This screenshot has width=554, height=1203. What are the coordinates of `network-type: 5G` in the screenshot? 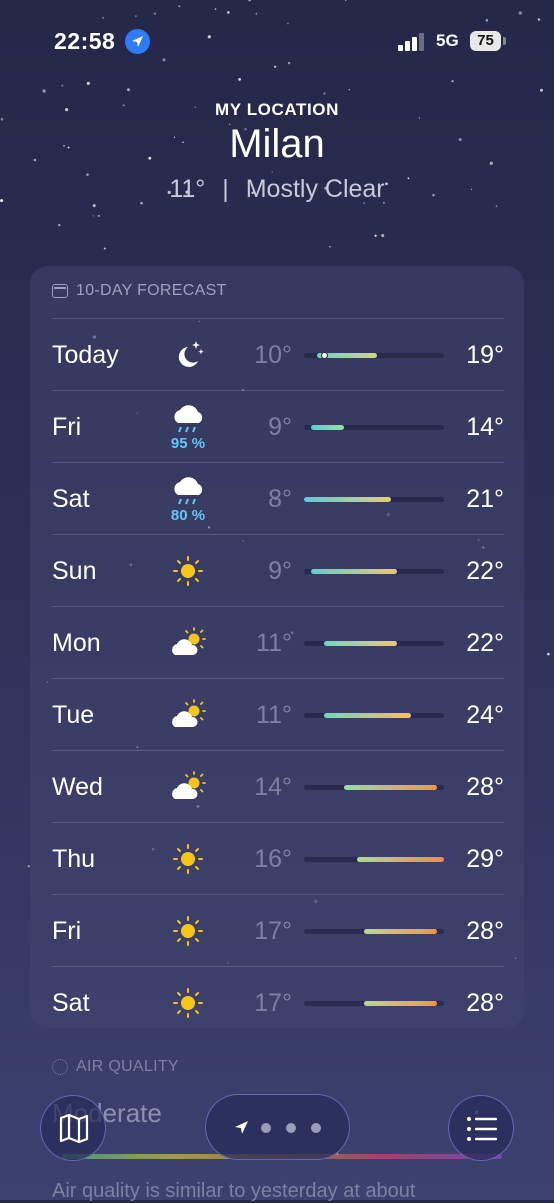 It's located at (447, 40).